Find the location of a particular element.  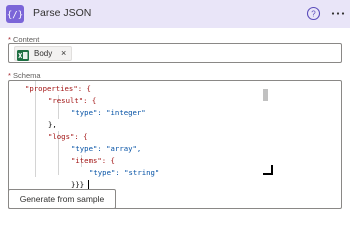

dynamic-content-token: Body × is located at coordinates (43, 53).